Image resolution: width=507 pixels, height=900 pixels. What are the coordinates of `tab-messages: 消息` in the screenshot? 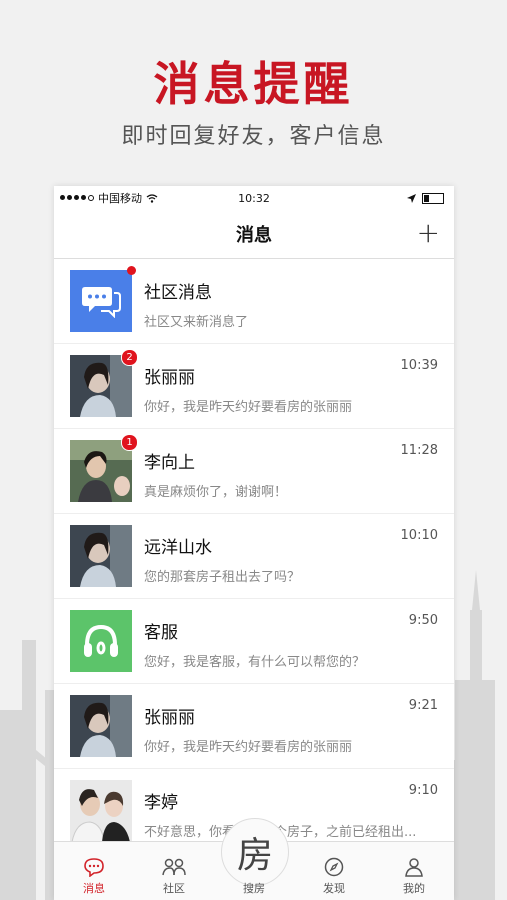 It's located at (94, 871).